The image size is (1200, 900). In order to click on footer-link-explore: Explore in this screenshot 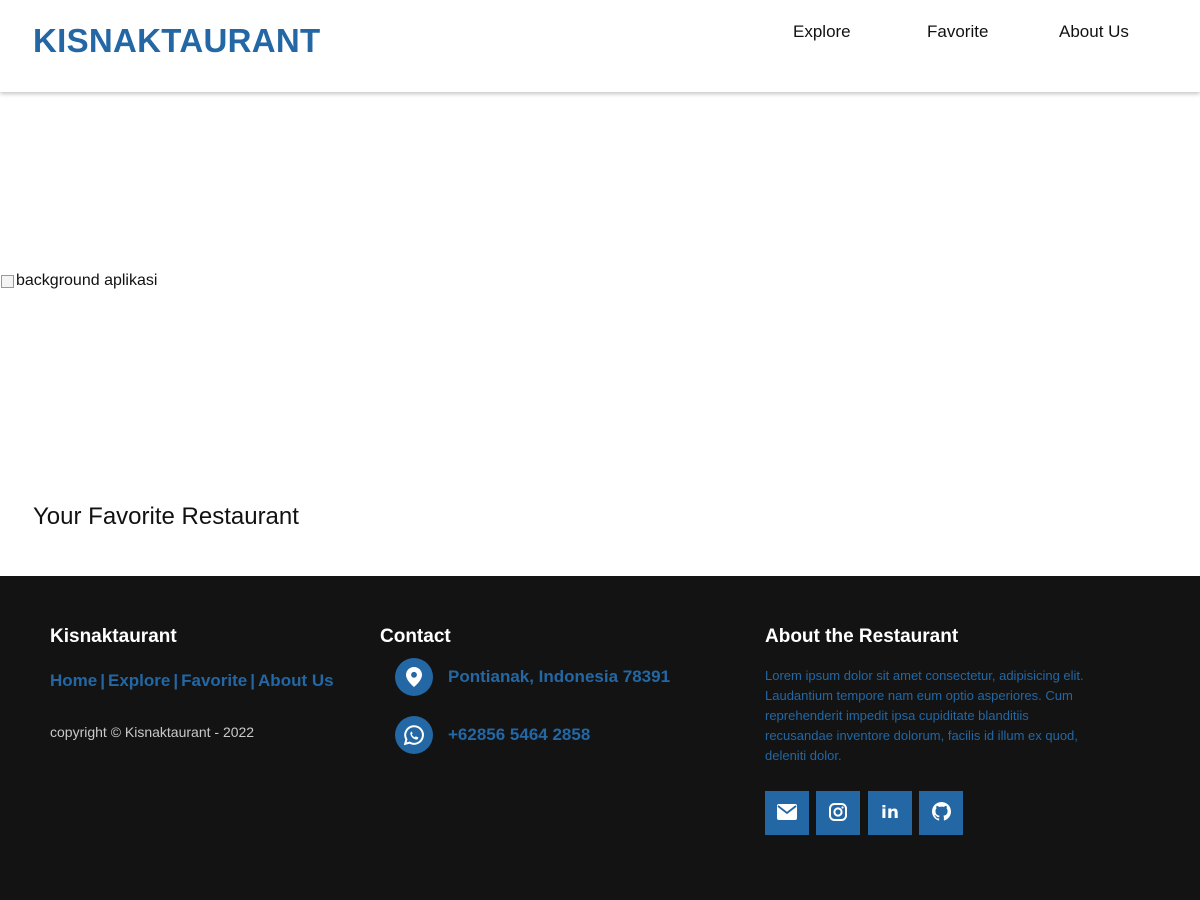, I will do `click(139, 680)`.